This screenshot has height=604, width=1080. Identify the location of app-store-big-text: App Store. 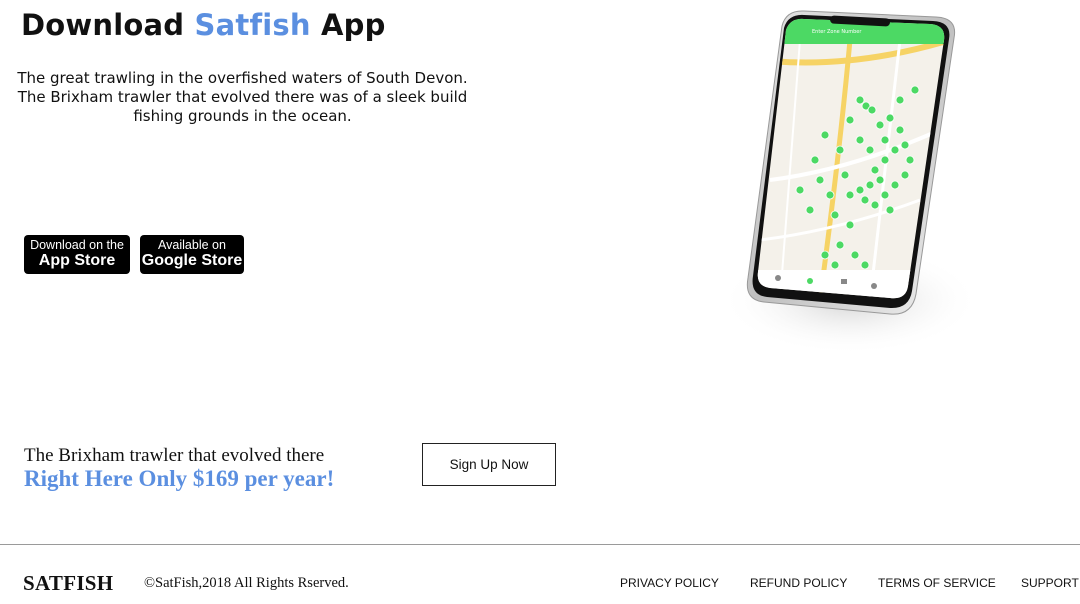
(77, 260).